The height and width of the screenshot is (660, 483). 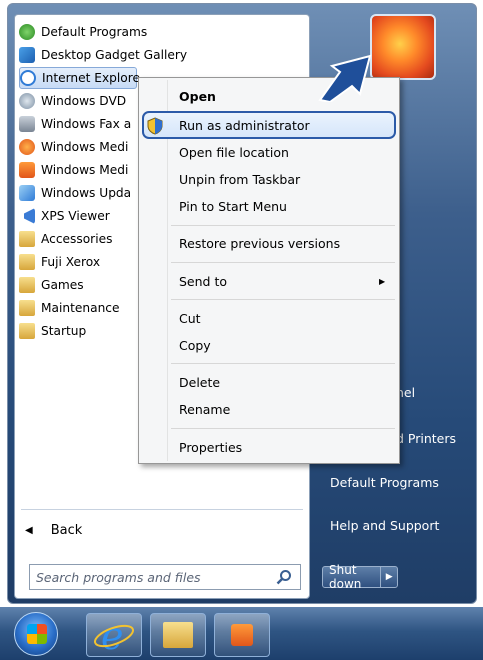 I want to click on back-button: ◀ Back, so click(x=53, y=530).